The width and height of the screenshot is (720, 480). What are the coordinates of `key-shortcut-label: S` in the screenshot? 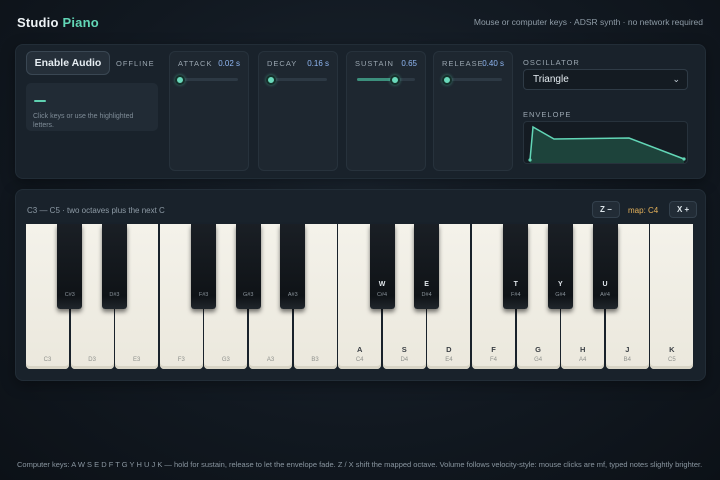 It's located at (404, 349).